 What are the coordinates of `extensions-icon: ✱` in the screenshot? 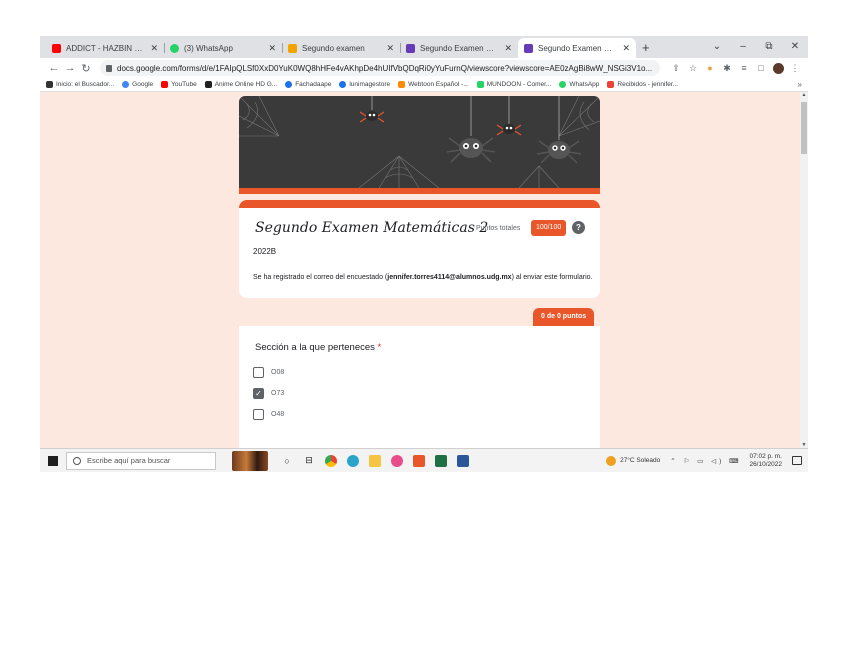 It's located at (727, 68).